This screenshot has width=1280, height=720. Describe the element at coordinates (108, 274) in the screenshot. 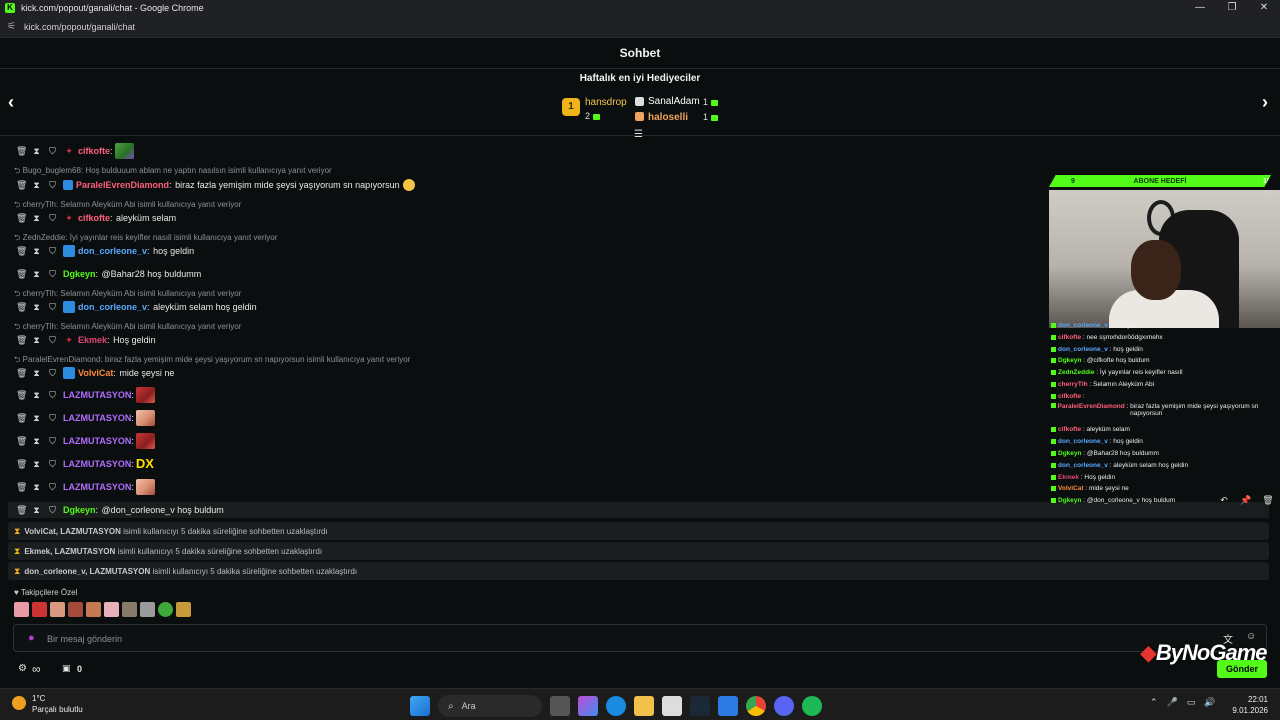

I see `chat-message: 🗑 ⧗ ⛉ Dgkeyn: @Bahar28 hoş buldumm` at that location.